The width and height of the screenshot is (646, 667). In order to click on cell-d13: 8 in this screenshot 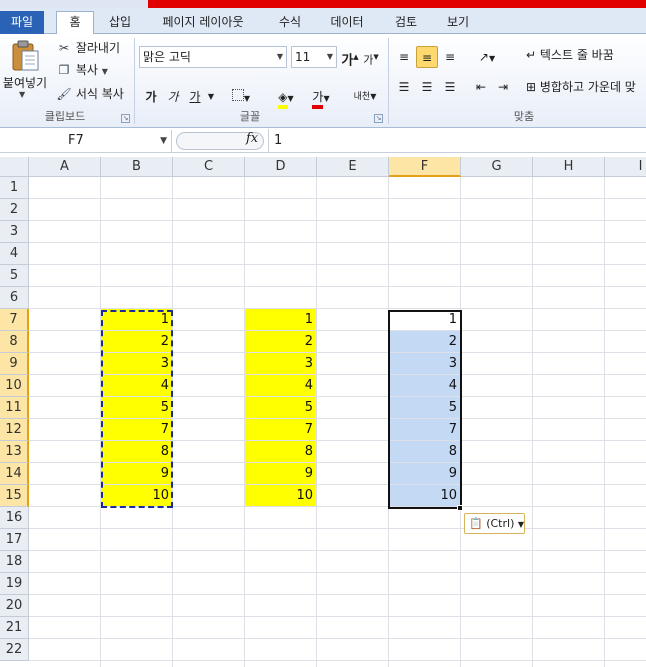, I will do `click(280, 451)`.